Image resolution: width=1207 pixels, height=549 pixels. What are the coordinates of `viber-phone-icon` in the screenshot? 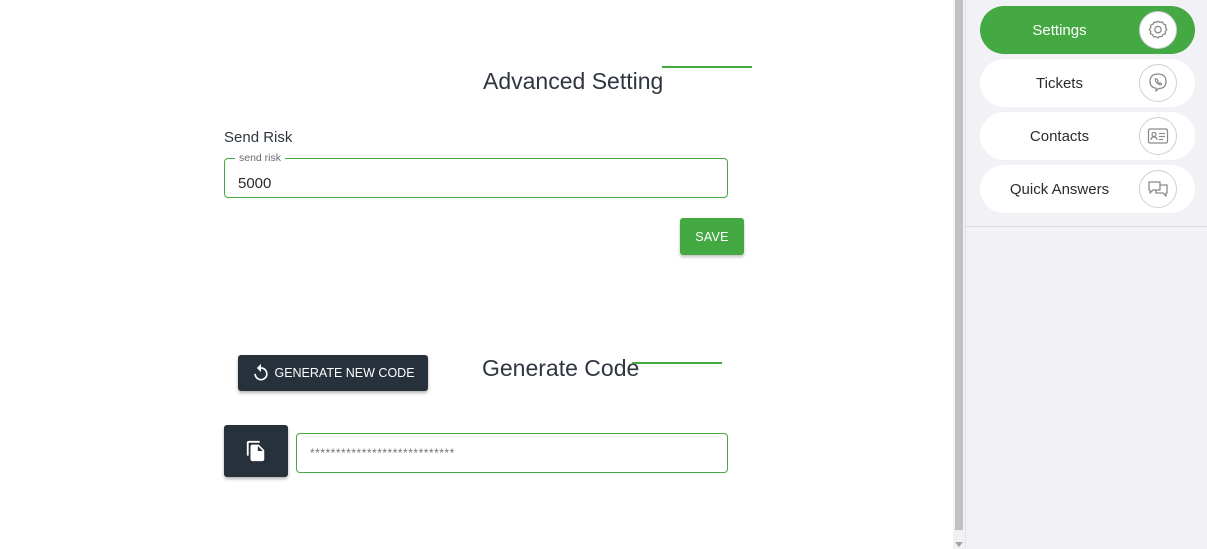 It's located at (1158, 83).